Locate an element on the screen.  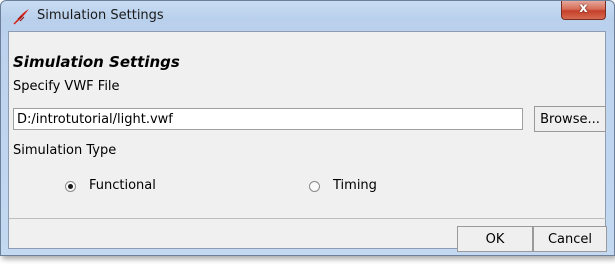
close-icon: x is located at coordinates (583, 8).